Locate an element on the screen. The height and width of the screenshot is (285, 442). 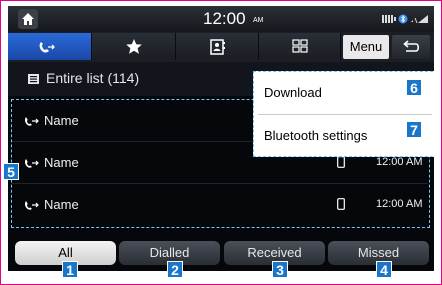
list-item: Name 12:00 AM is located at coordinates (220, 205).